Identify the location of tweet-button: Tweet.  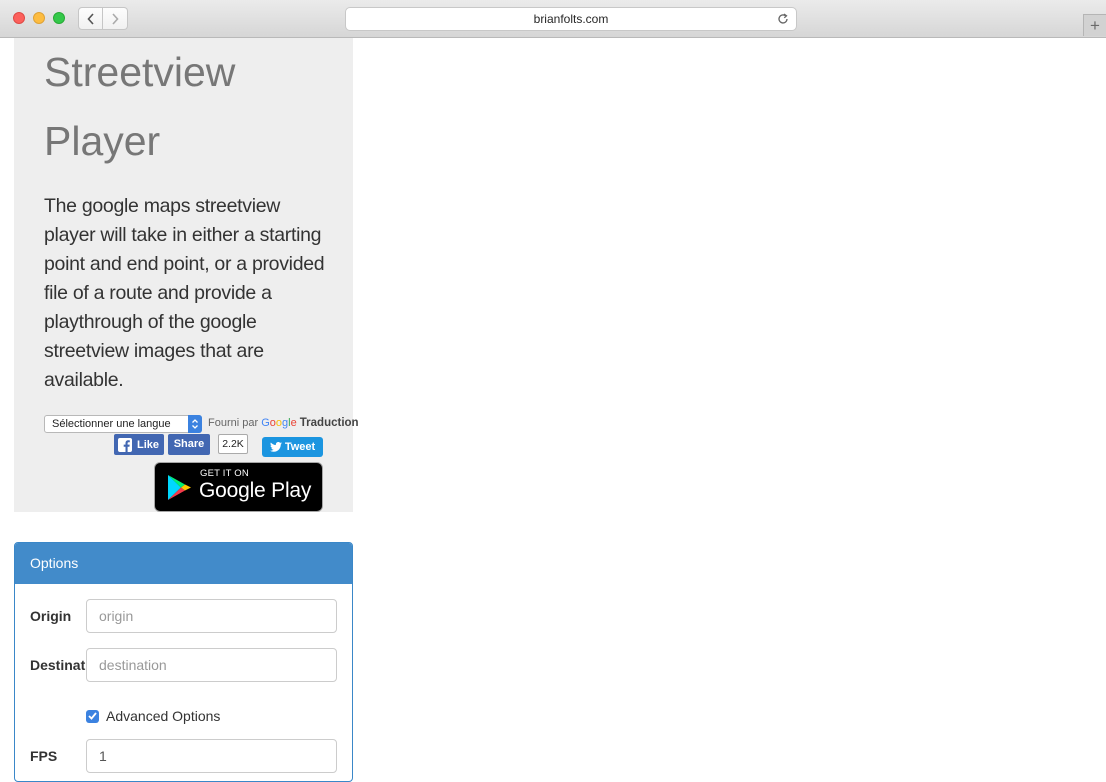
(292, 447).